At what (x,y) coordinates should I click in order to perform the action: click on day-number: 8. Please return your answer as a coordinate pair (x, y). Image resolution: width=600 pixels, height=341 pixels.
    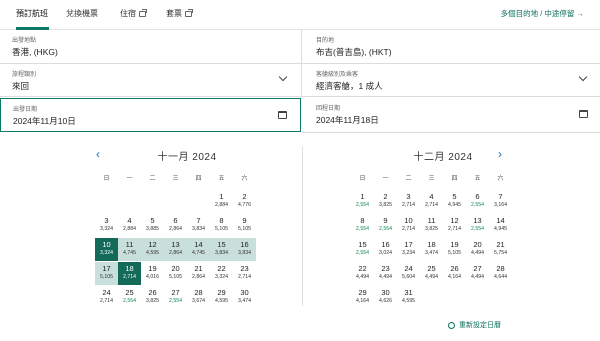
    Looking at the image, I should click on (221, 220).